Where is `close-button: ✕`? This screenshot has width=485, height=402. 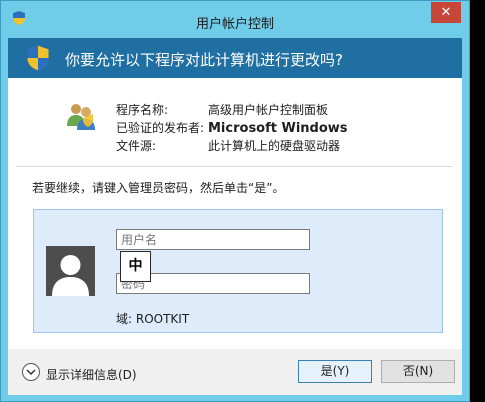 close-button: ✕ is located at coordinates (446, 12).